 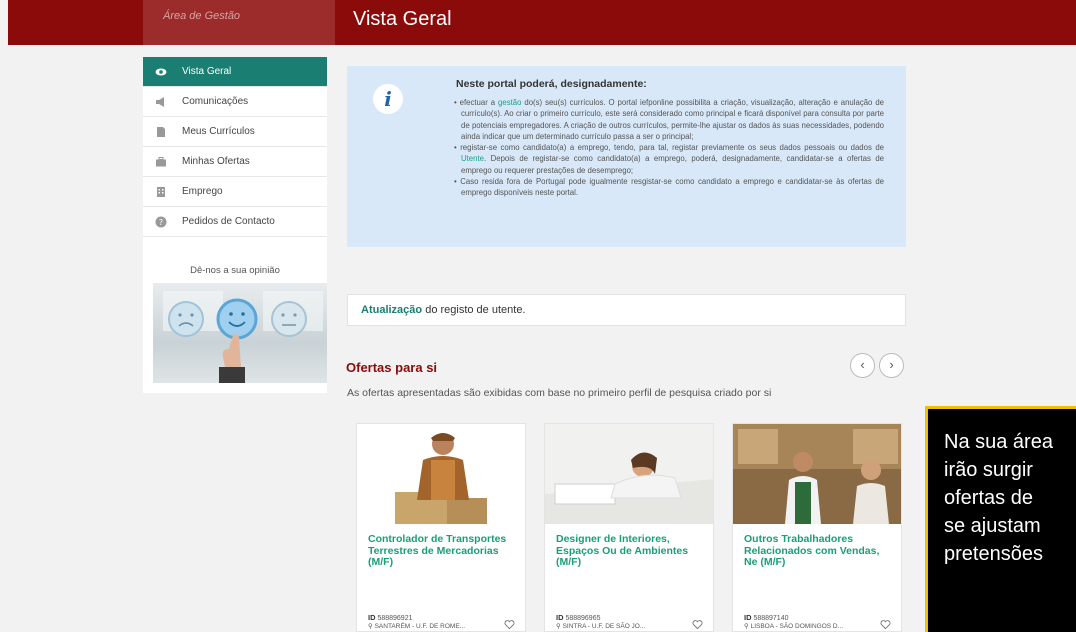 What do you see at coordinates (237, 319) in the screenshot?
I see `happy-face-icon` at bounding box center [237, 319].